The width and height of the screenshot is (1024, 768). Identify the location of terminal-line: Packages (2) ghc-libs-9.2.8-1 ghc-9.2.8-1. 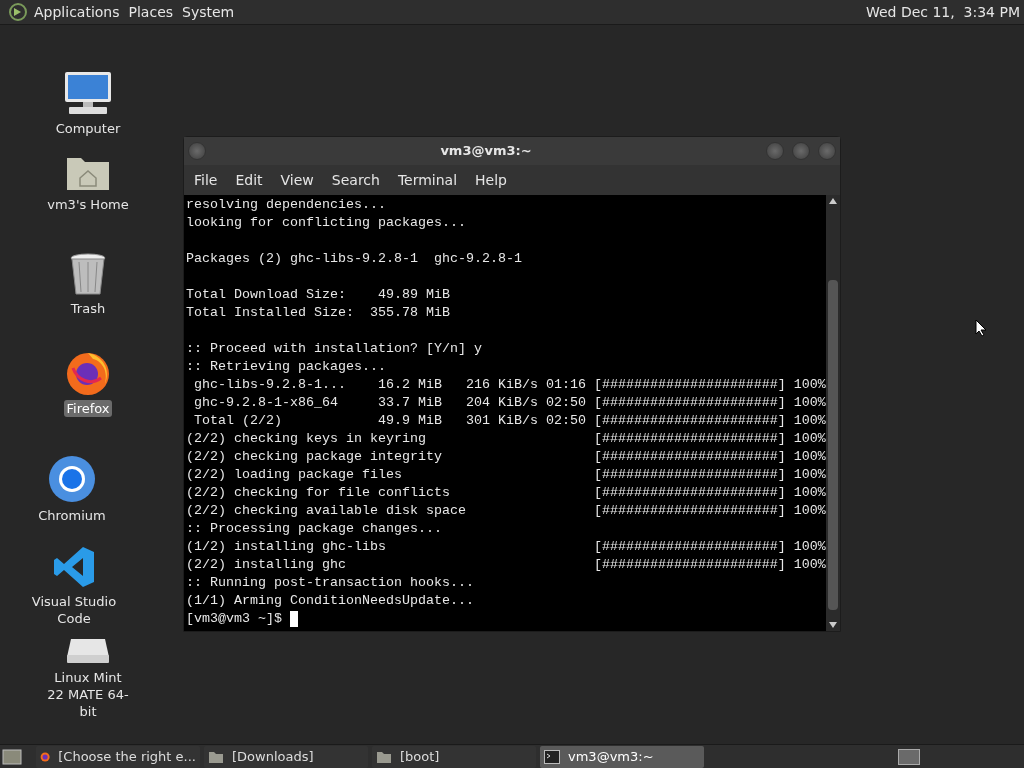
(354, 258).